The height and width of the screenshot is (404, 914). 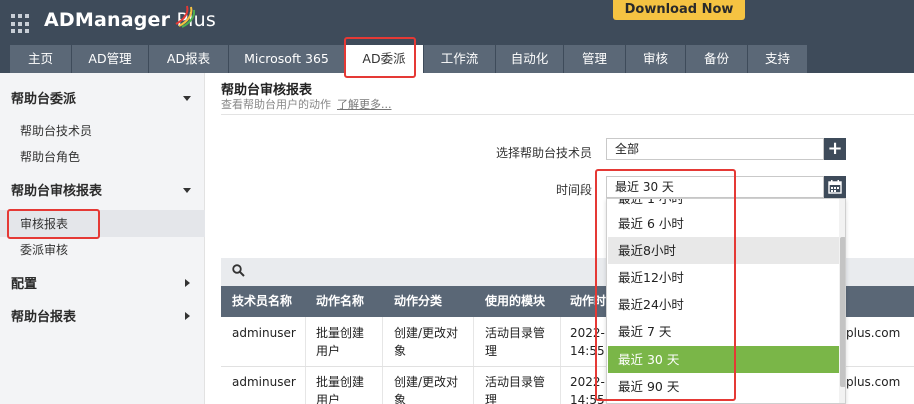 What do you see at coordinates (418, 301) in the screenshot?
I see `column-header-action-category: 动作分类` at bounding box center [418, 301].